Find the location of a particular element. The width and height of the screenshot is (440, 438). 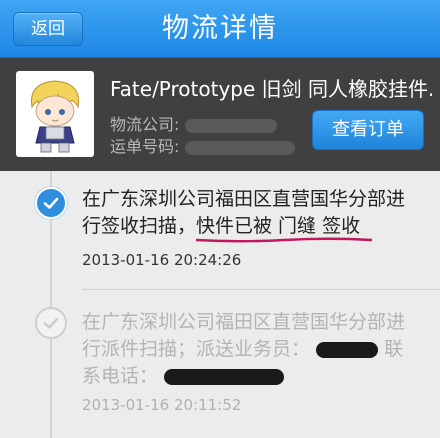

carrier-row: 物流公司: is located at coordinates (193, 125).